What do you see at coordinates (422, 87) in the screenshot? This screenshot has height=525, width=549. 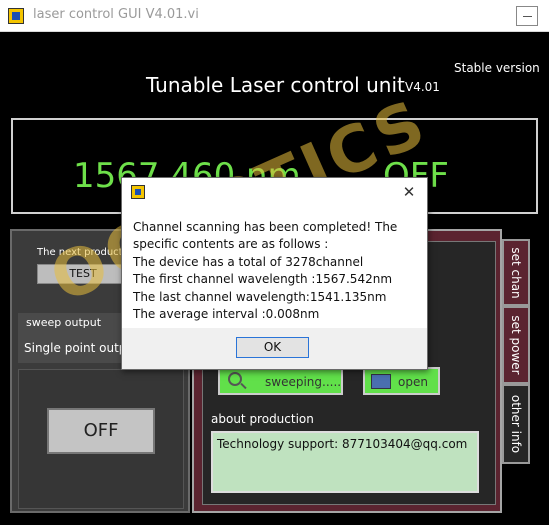 I see `version-label: V4.01` at bounding box center [422, 87].